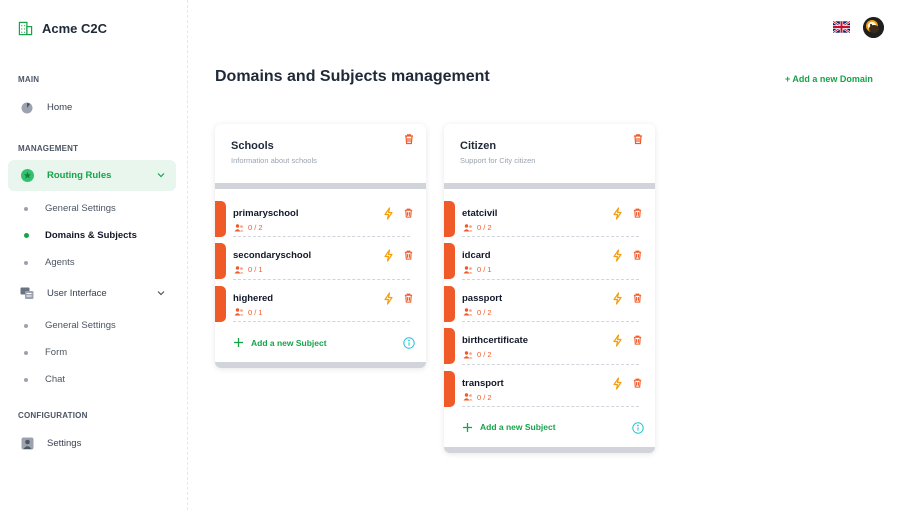 This screenshot has height=510, width=908. What do you see at coordinates (498, 160) in the screenshot?
I see `domain-subtitle: Support for City citizen` at bounding box center [498, 160].